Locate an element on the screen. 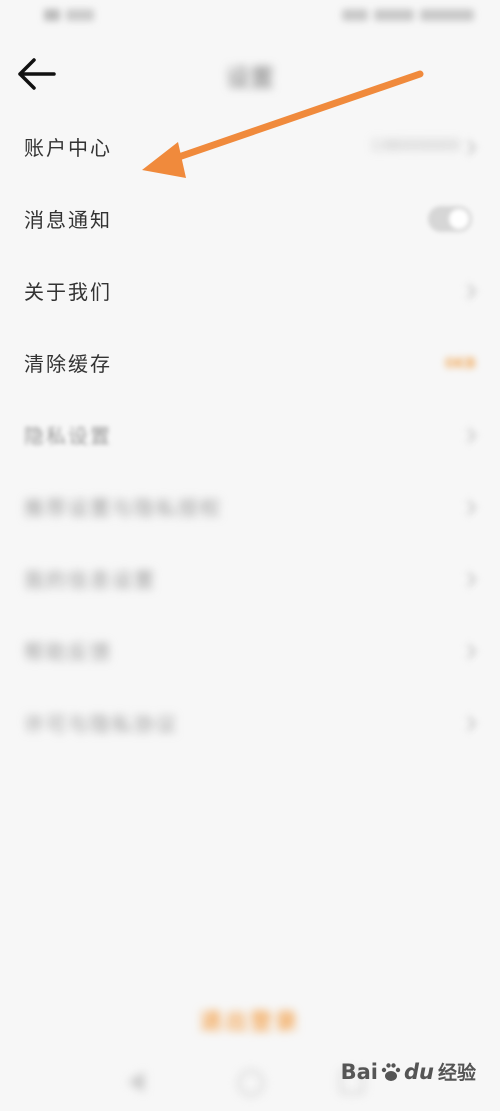  settings-item-label: 关于我们 is located at coordinates (68, 292).